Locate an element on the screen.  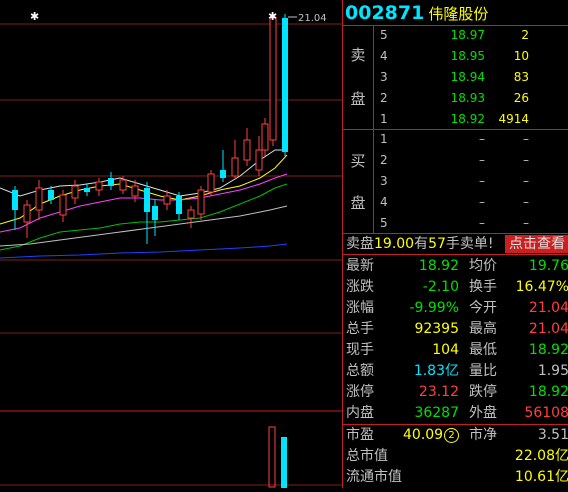
buy-row: 1 – – is located at coordinates (455, 139).